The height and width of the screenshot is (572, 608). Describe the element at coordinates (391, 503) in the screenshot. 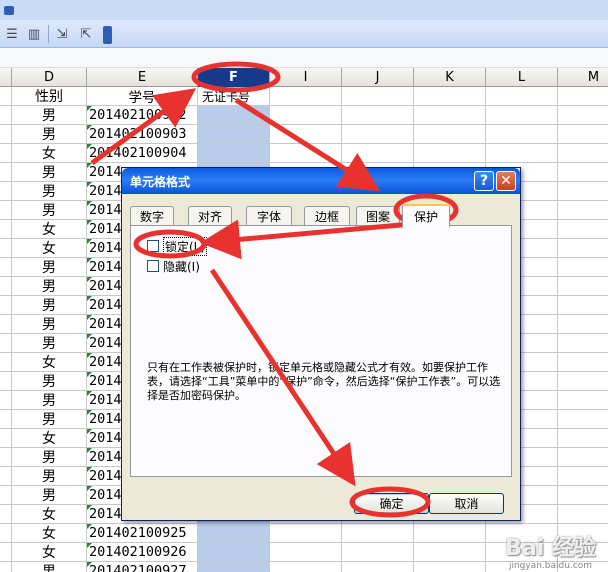

I see `ok-button: 确定` at that location.